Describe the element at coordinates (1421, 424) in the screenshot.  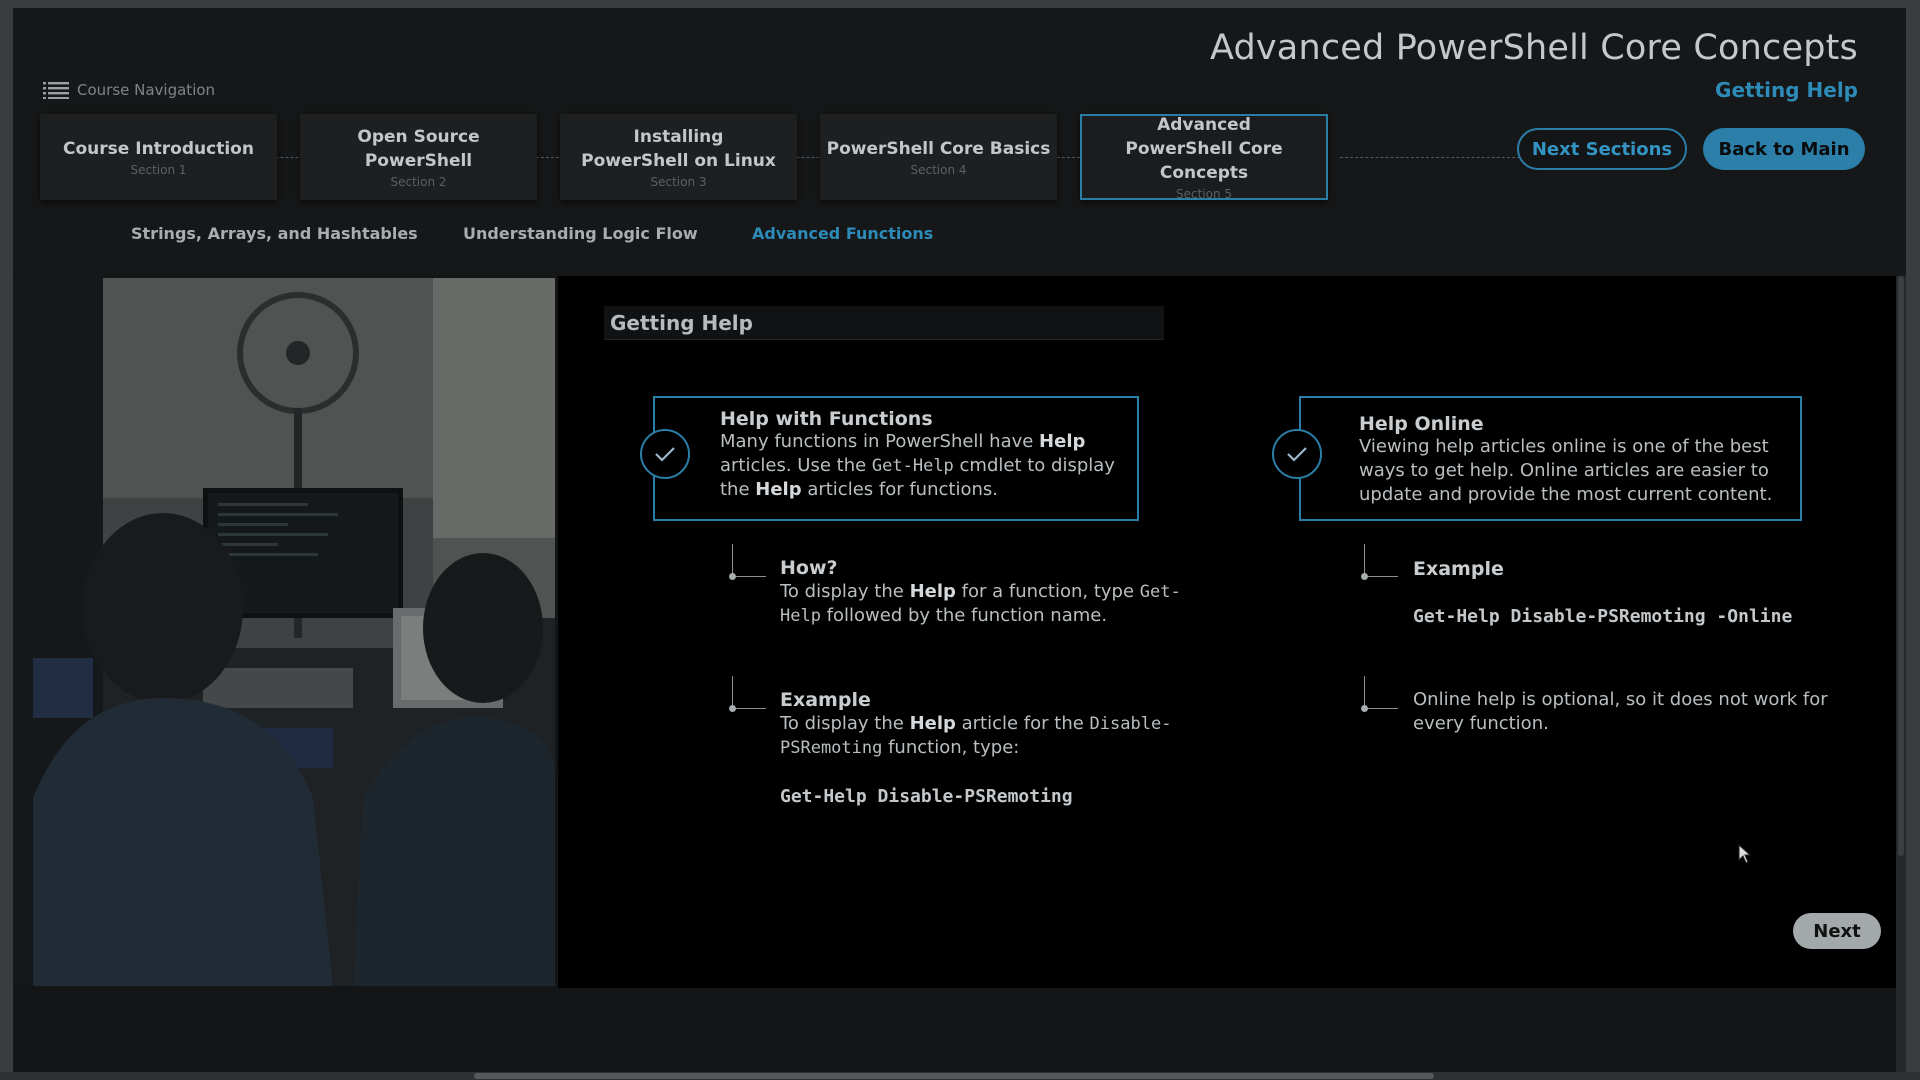
I see `card-title: Help Online` at that location.